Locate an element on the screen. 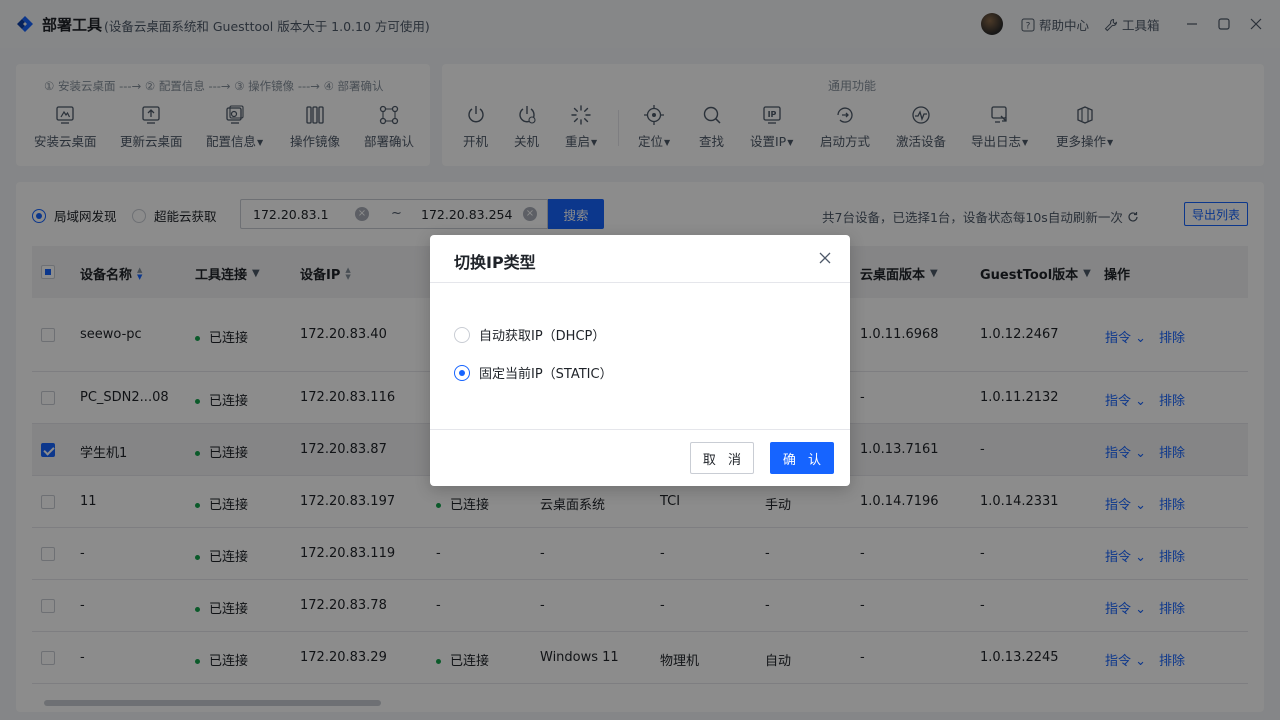 The image size is (1280, 720). cancel-button: 取 消 is located at coordinates (722, 458).